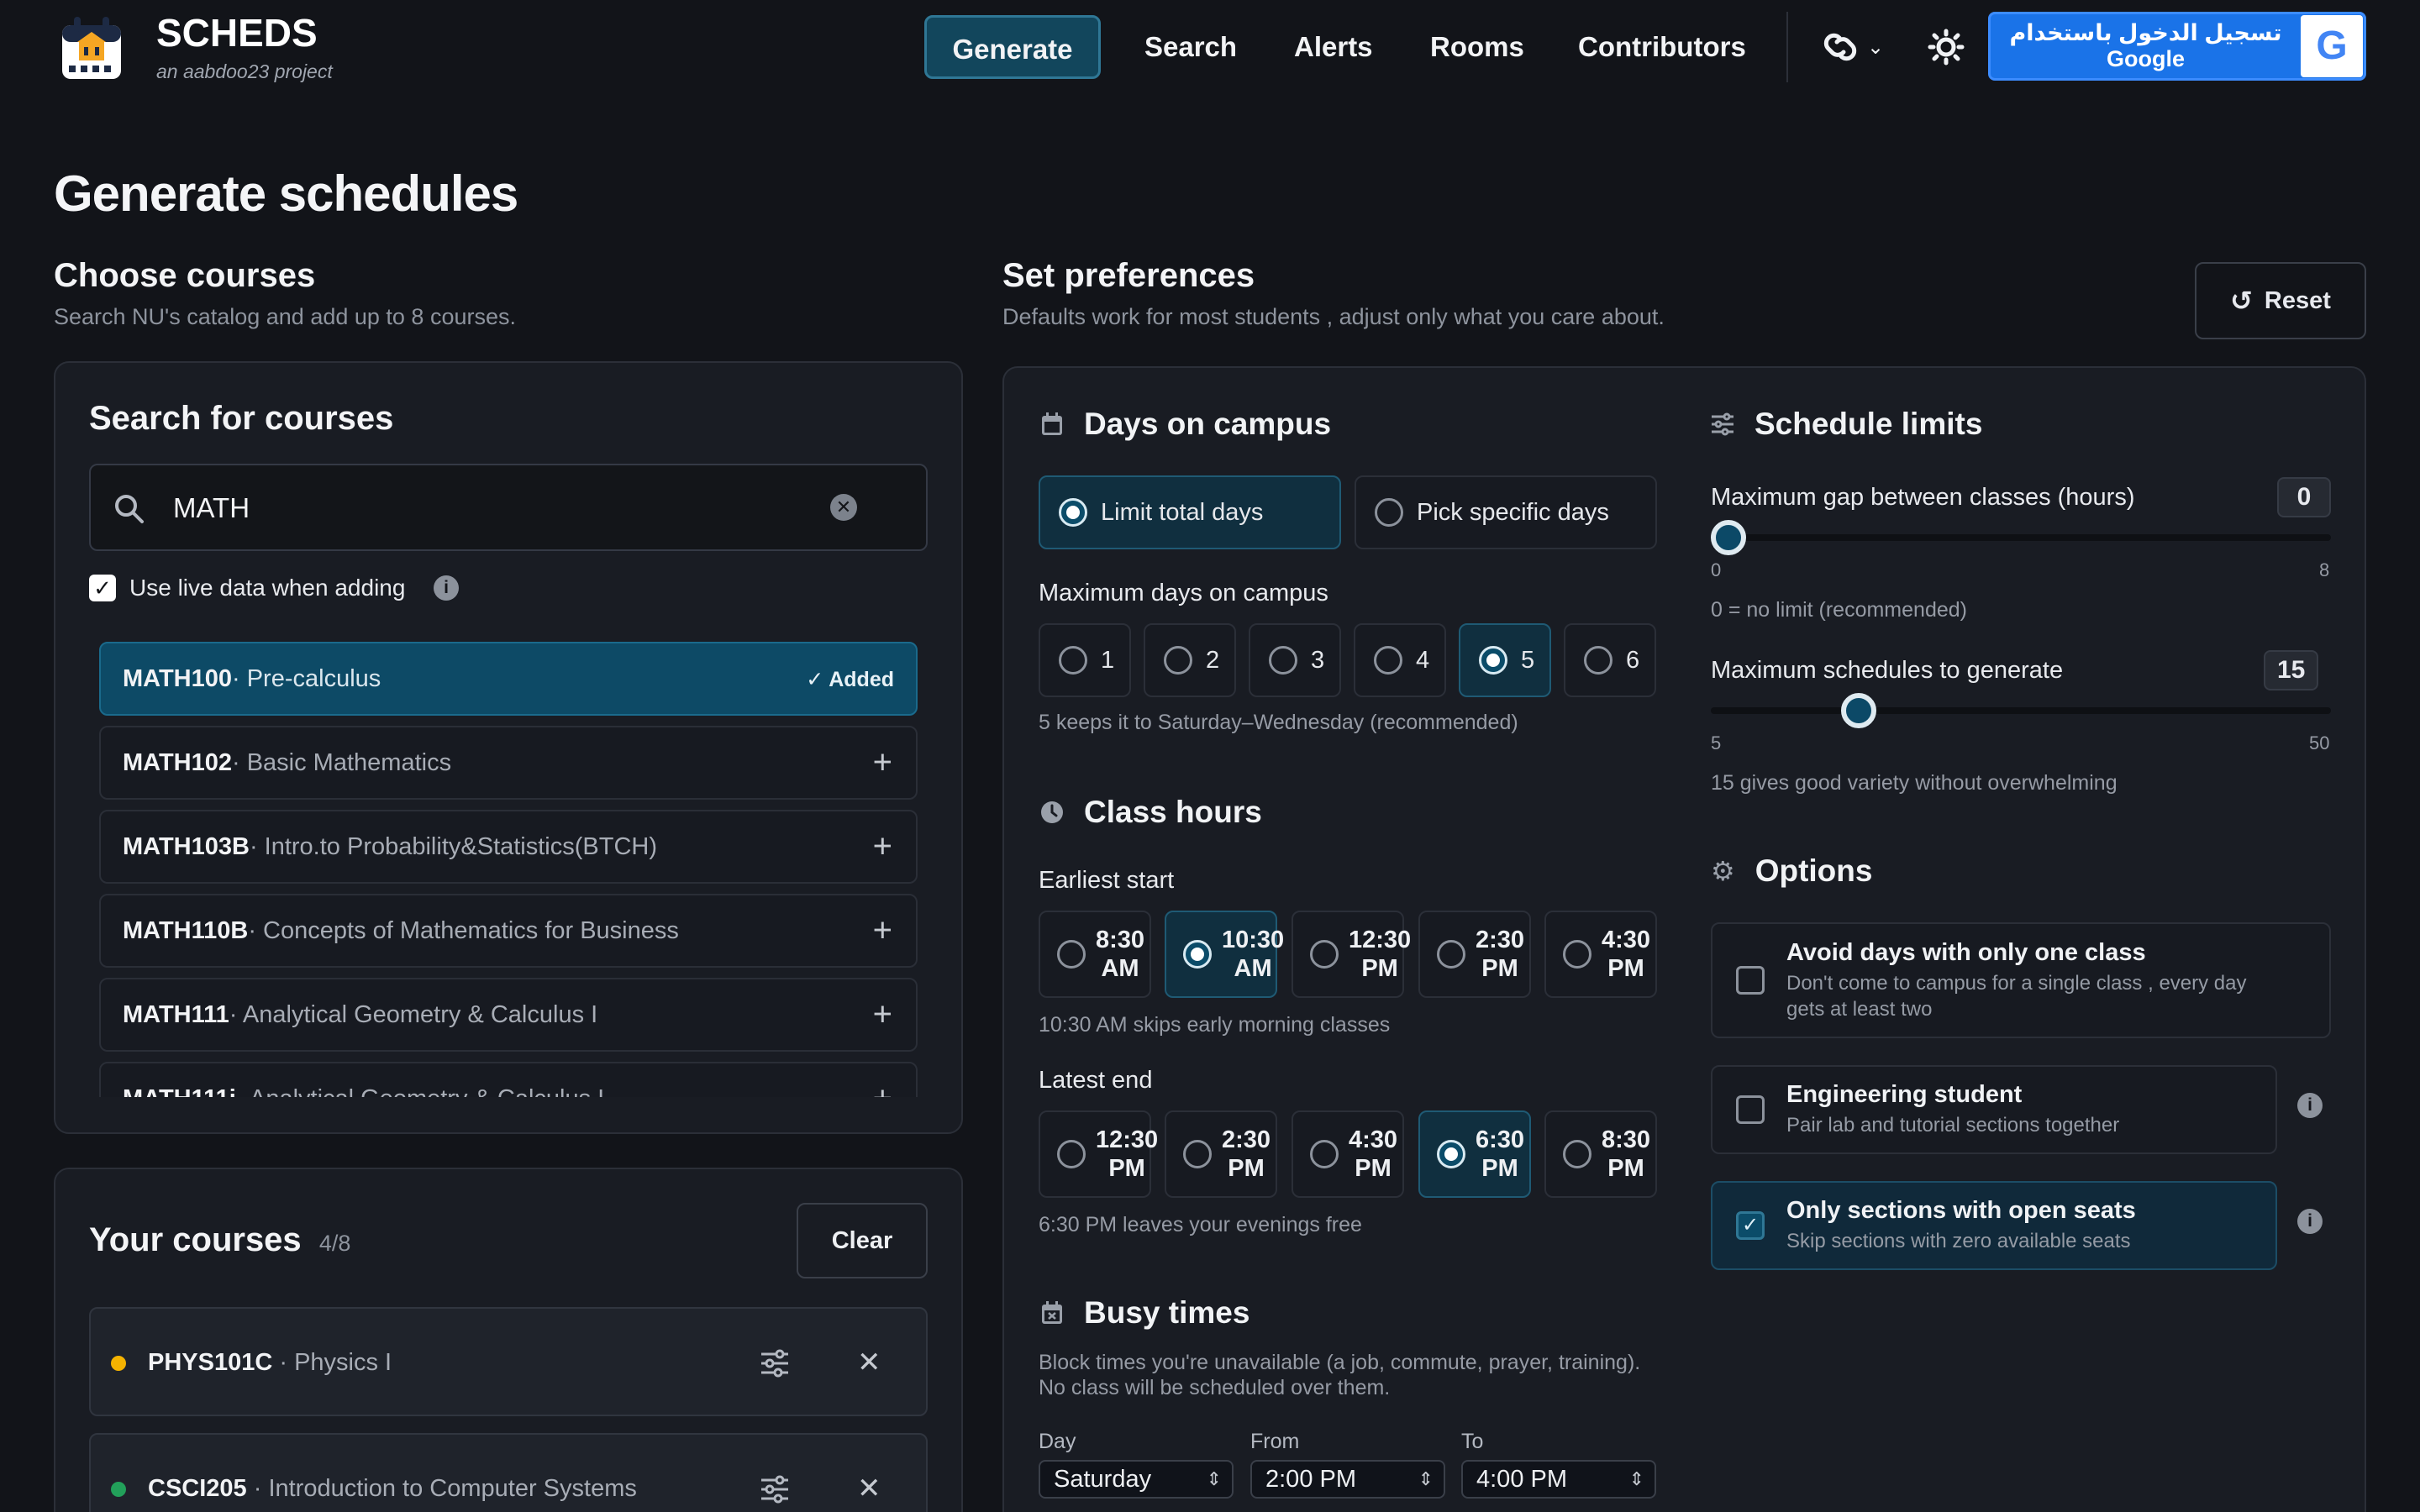 This screenshot has height=1512, width=2420. I want to click on checkbox-checked: ✓, so click(1750, 1225).